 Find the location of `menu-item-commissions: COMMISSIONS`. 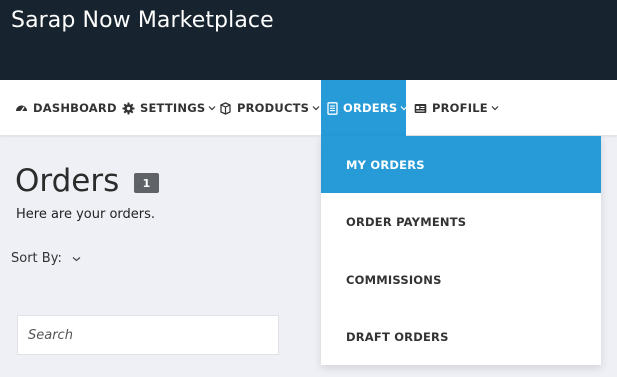

menu-item-commissions: COMMISSIONS is located at coordinates (461, 279).